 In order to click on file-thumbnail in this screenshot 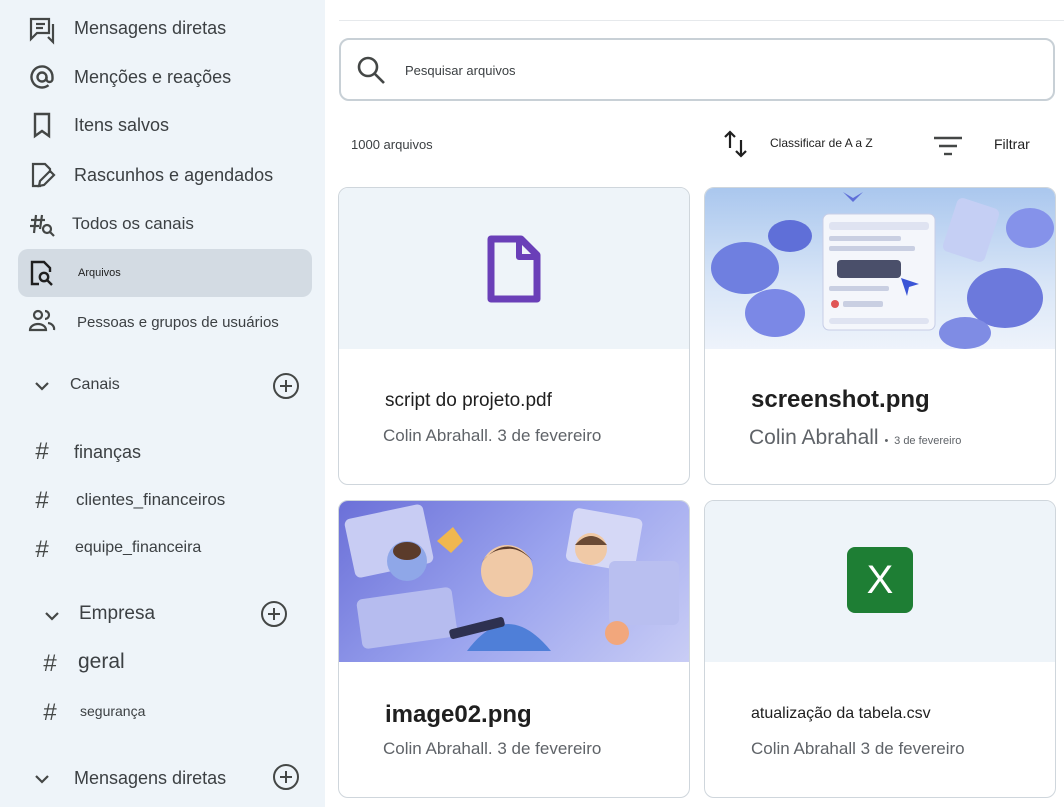, I will do `click(514, 268)`.